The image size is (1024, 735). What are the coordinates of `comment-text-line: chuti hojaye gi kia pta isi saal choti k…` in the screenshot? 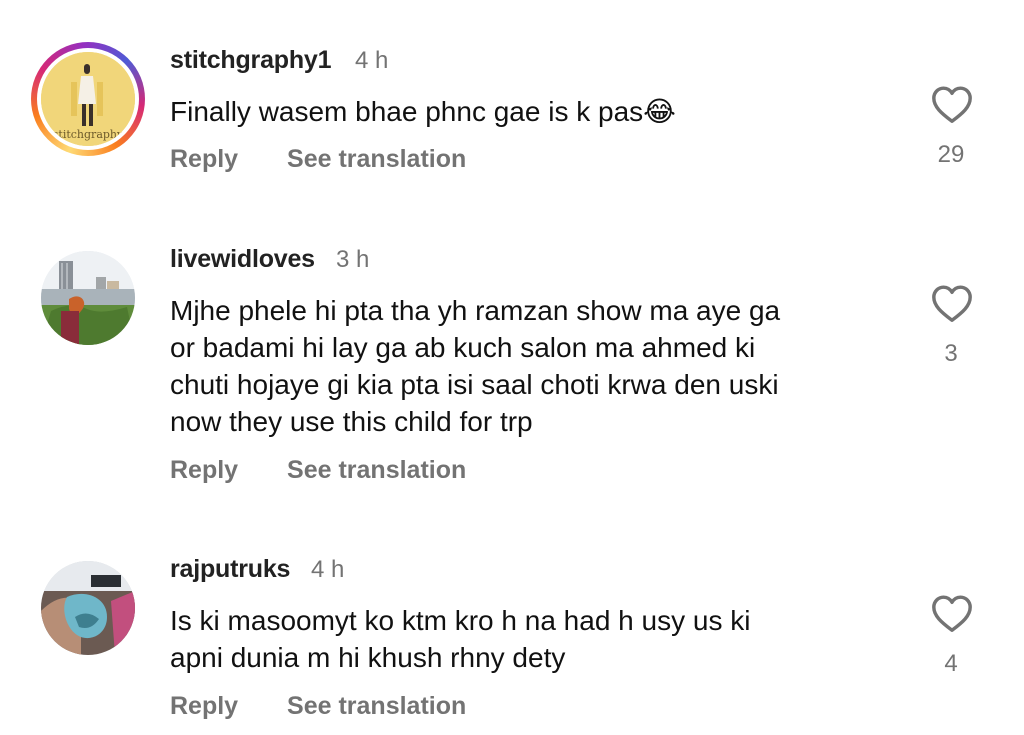 It's located at (474, 384).